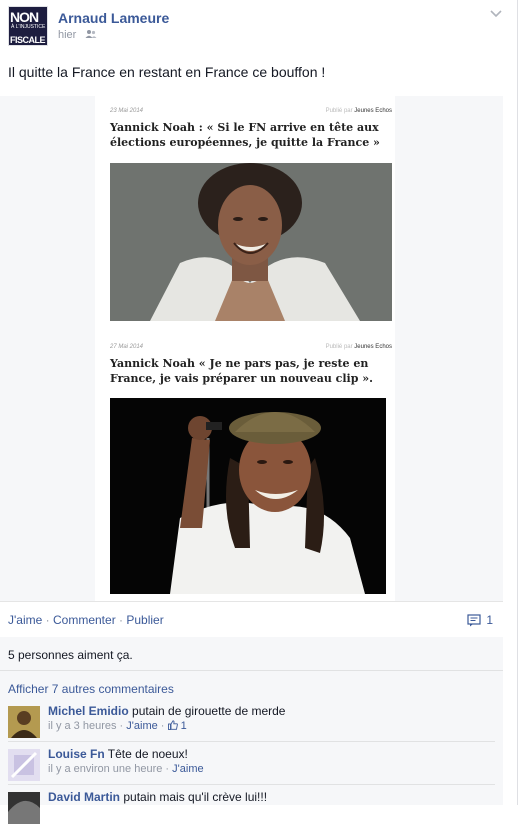 The image size is (518, 826). I want to click on chevron-down-icon, so click(496, 14).